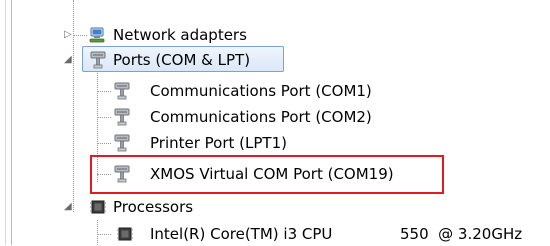 This screenshot has height=246, width=550. What do you see at coordinates (461, 234) in the screenshot?
I see `cpu-speed-label: 550 @ 3.20GHz` at bounding box center [461, 234].